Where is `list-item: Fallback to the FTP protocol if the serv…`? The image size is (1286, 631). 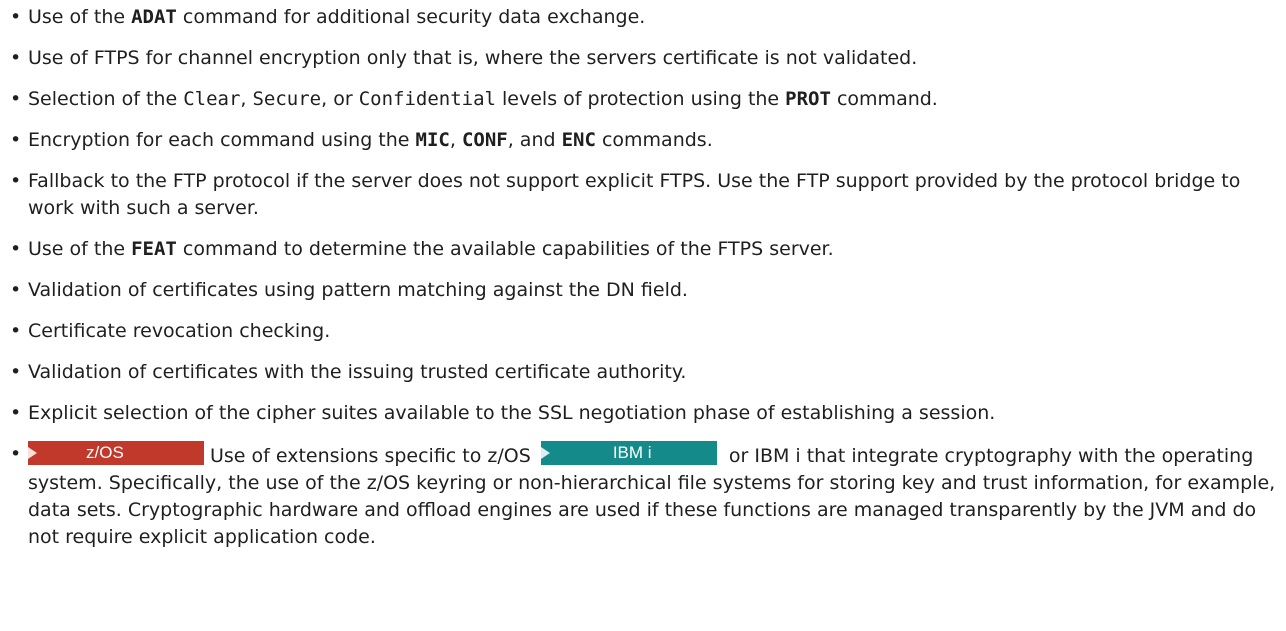
list-item: Fallback to the FTP protocol if the serv… is located at coordinates (644, 195).